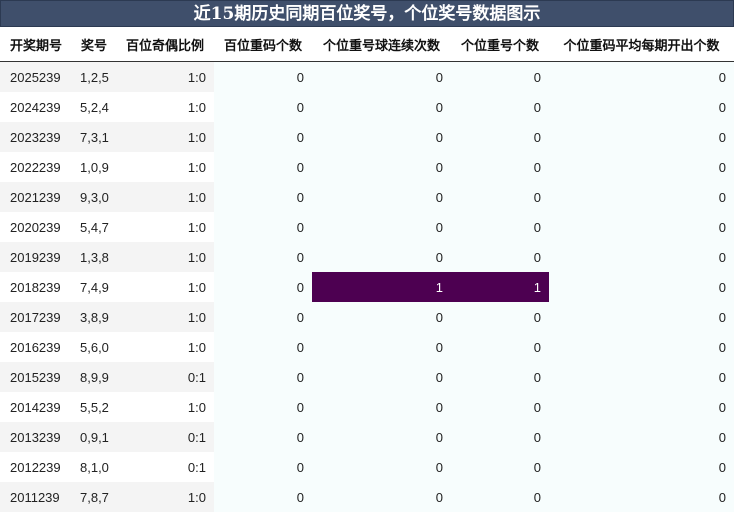  Describe the element at coordinates (94, 227) in the screenshot. I see `cell-numbers: 5,4,7` at that location.